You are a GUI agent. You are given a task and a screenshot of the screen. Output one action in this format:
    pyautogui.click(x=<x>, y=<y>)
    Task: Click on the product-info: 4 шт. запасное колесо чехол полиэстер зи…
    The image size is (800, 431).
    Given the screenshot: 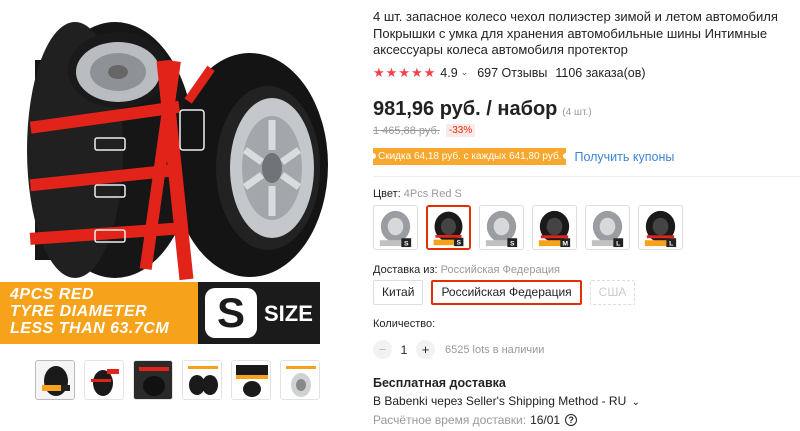 What is the action you would take?
    pyautogui.click(x=586, y=45)
    